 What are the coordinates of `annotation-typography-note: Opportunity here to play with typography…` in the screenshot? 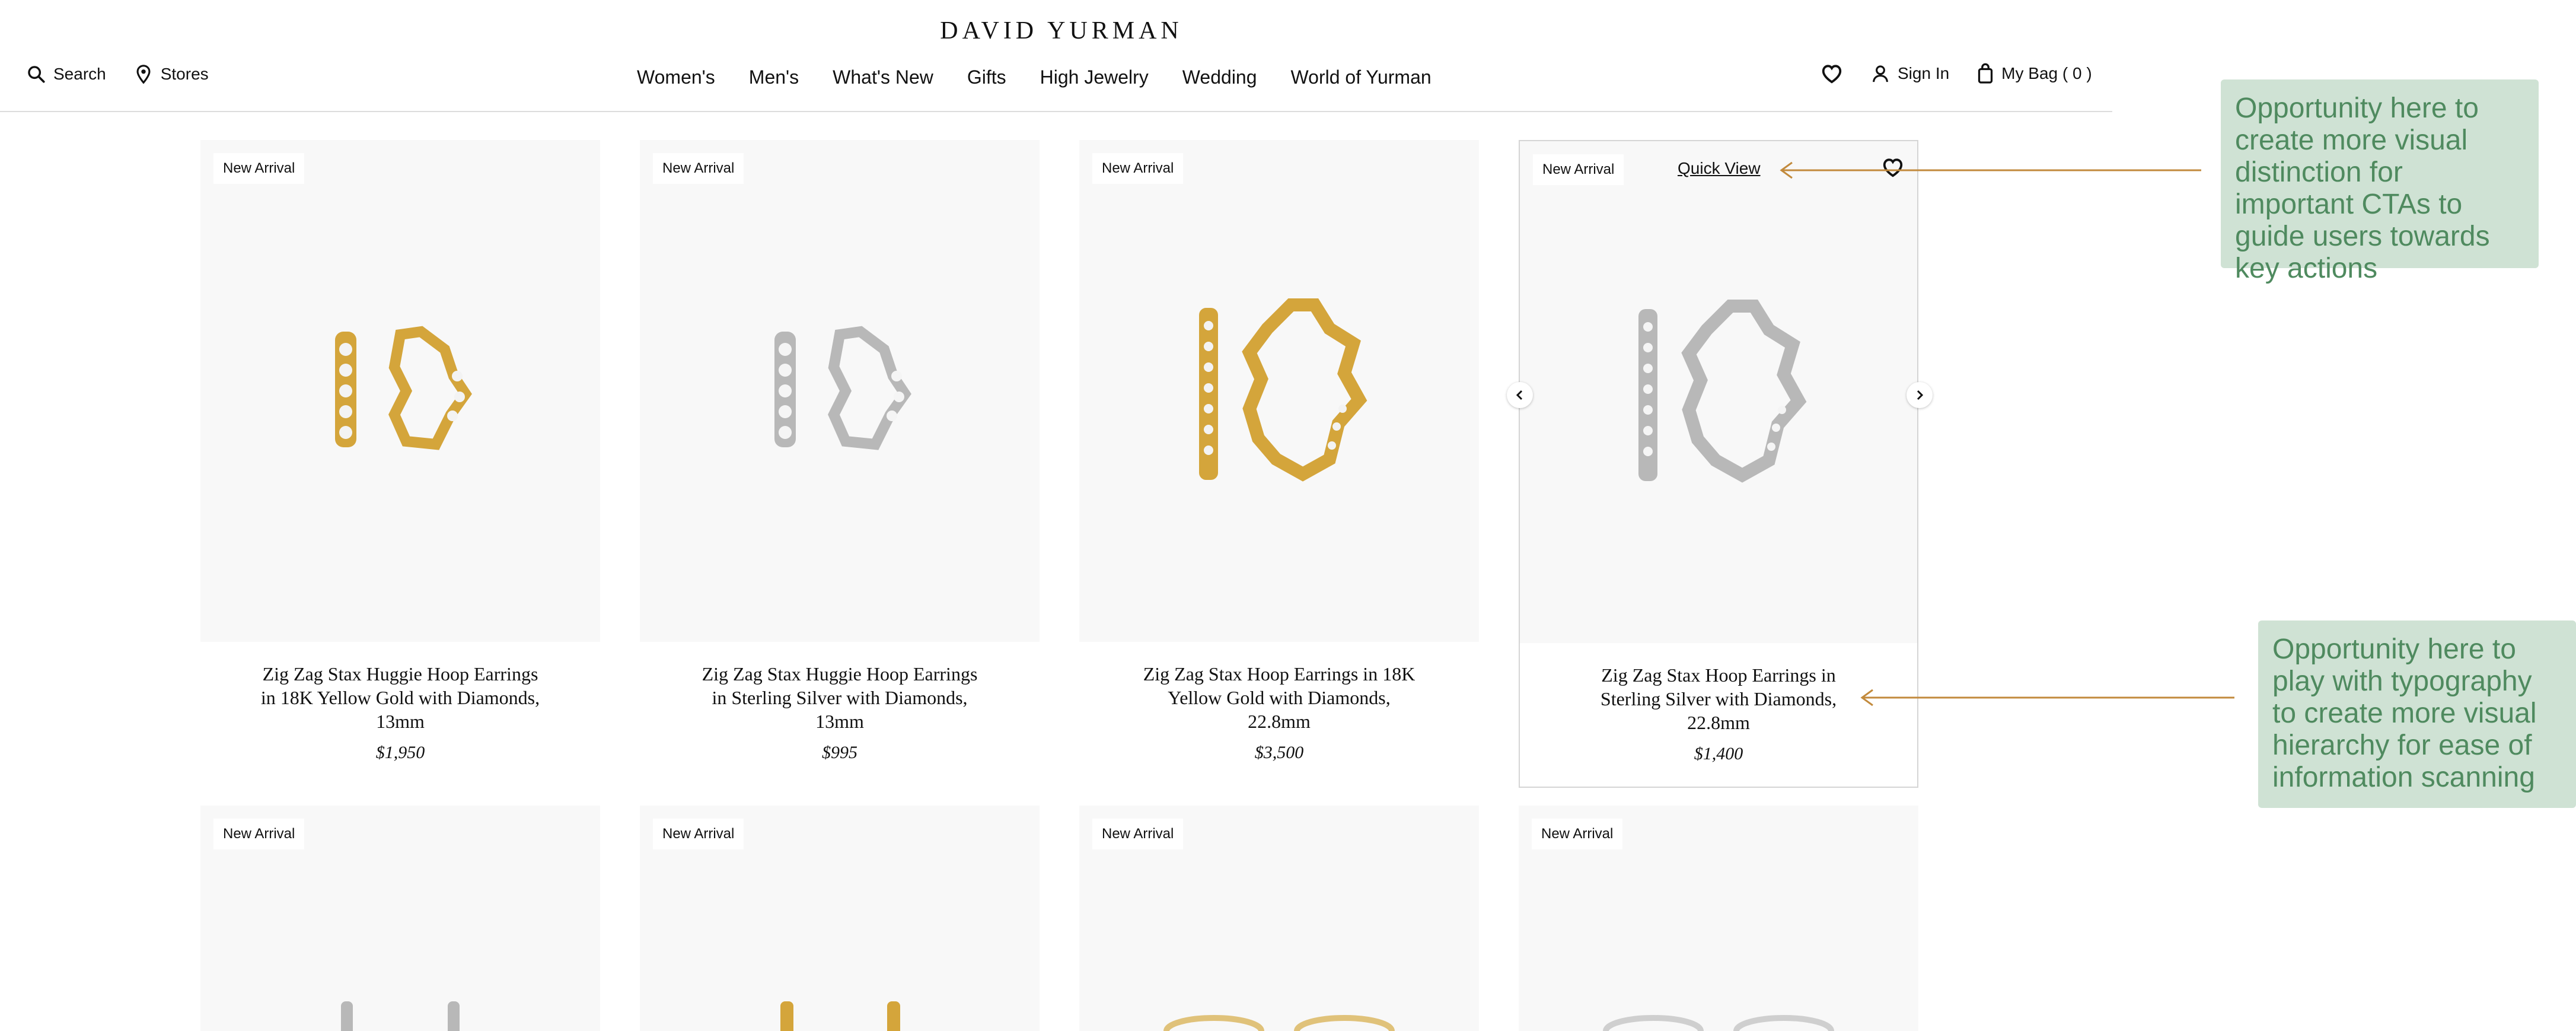 It's located at (2417, 714).